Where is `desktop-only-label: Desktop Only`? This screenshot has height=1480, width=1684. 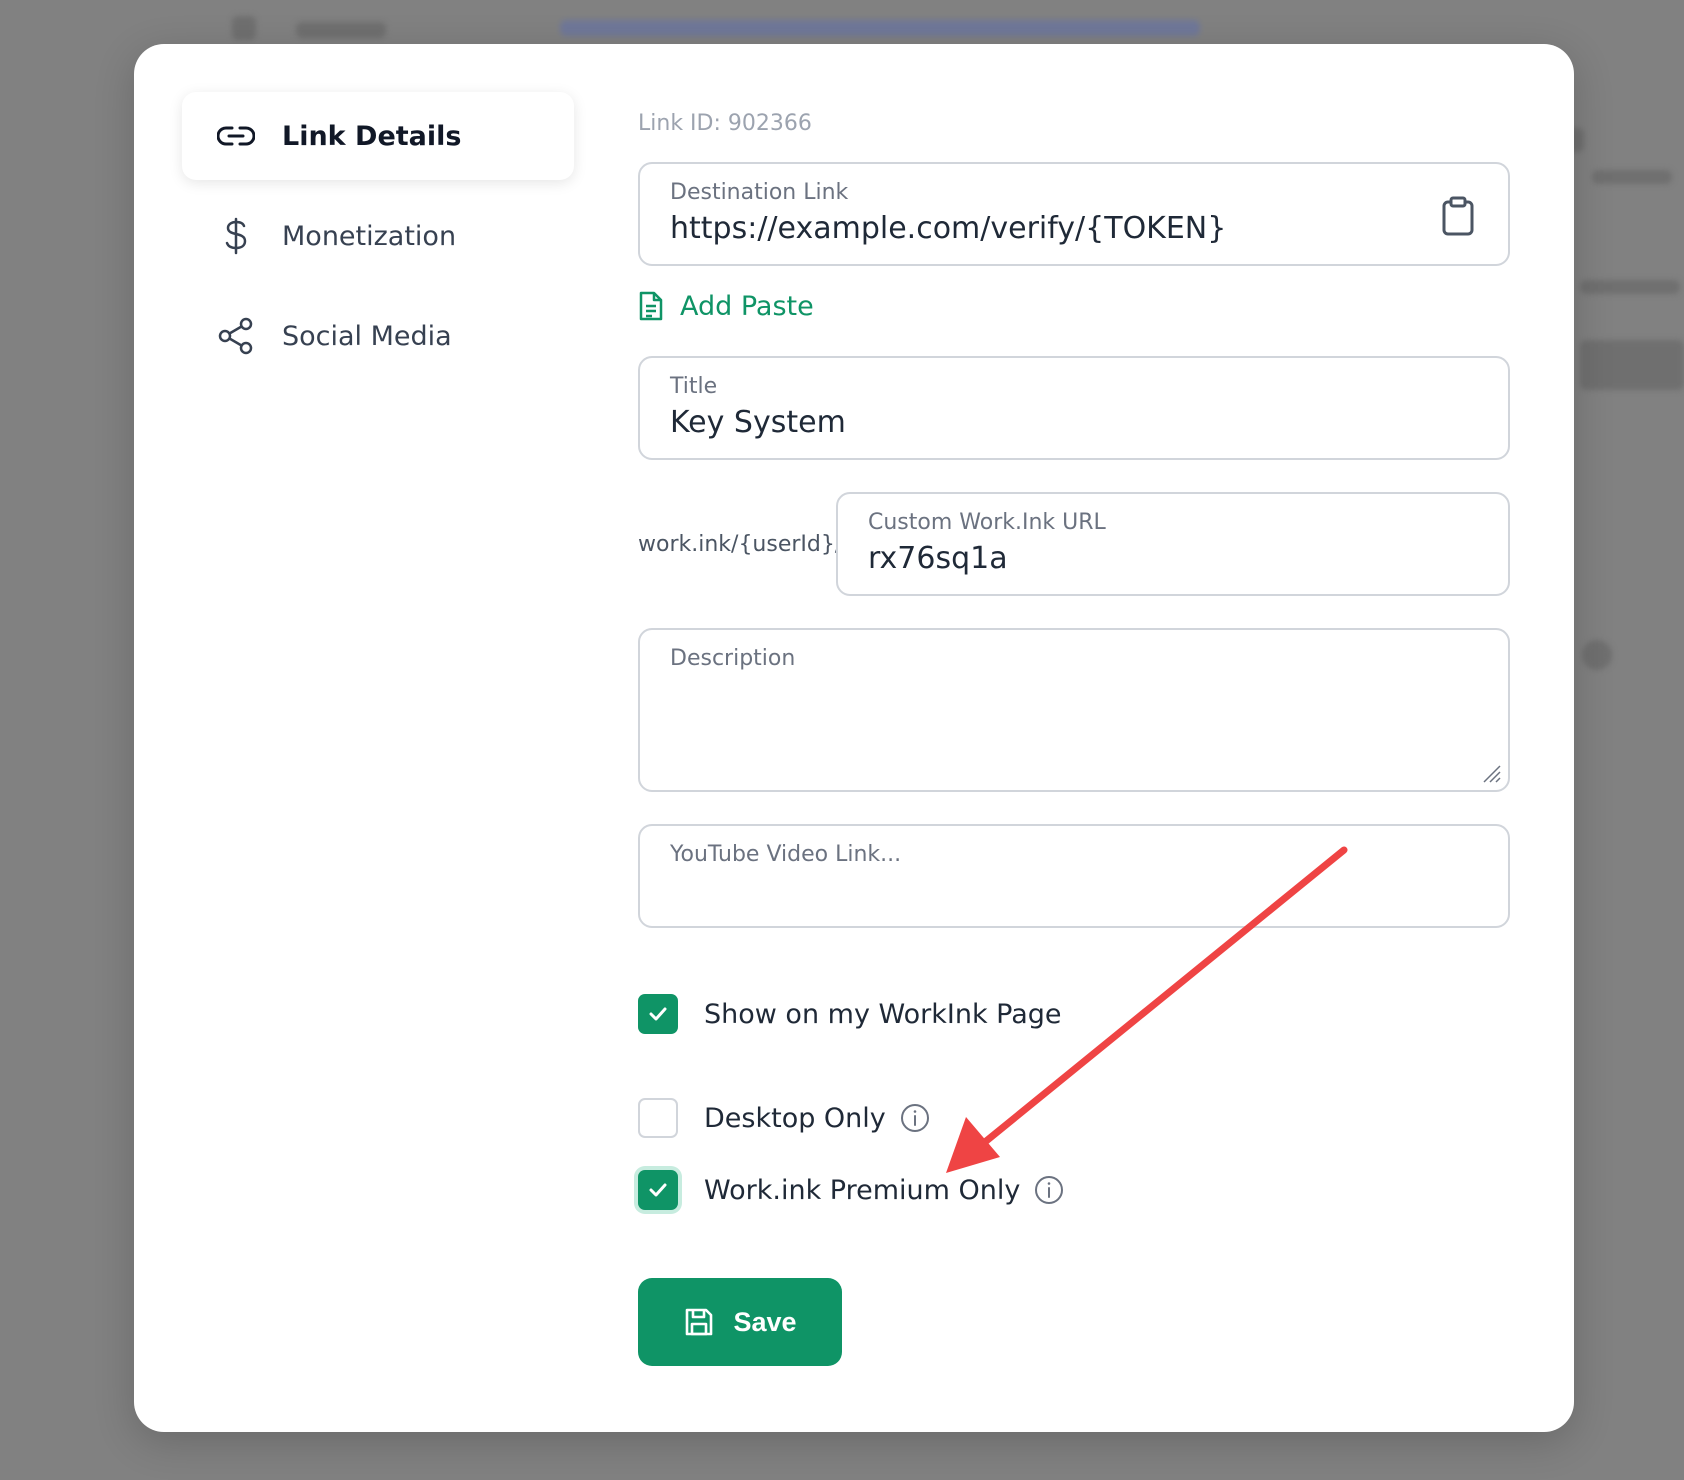
desktop-only-label: Desktop Only is located at coordinates (795, 1118).